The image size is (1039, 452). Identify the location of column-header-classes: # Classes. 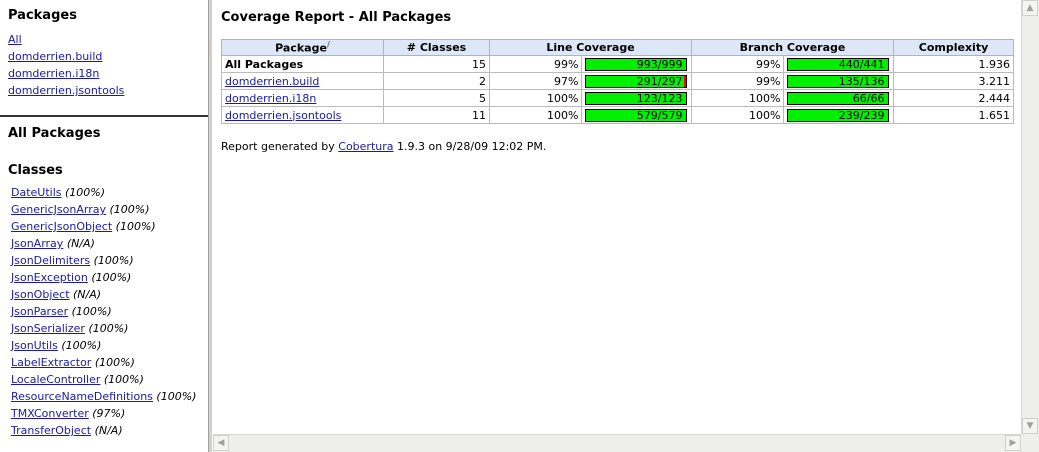
(436, 47).